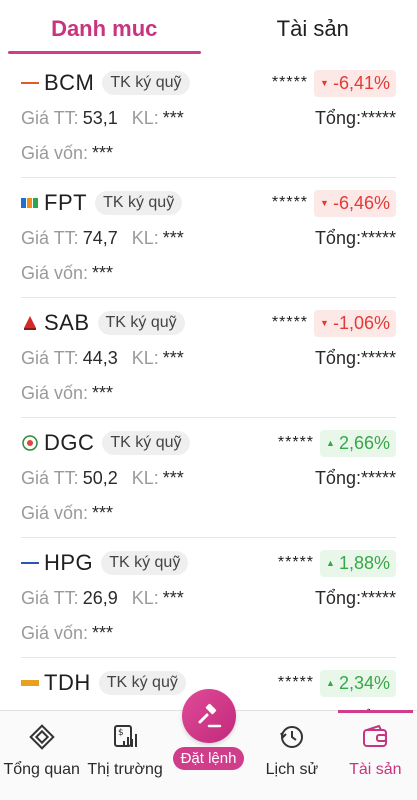  Describe the element at coordinates (41, 737) in the screenshot. I see `overview-icon` at that location.